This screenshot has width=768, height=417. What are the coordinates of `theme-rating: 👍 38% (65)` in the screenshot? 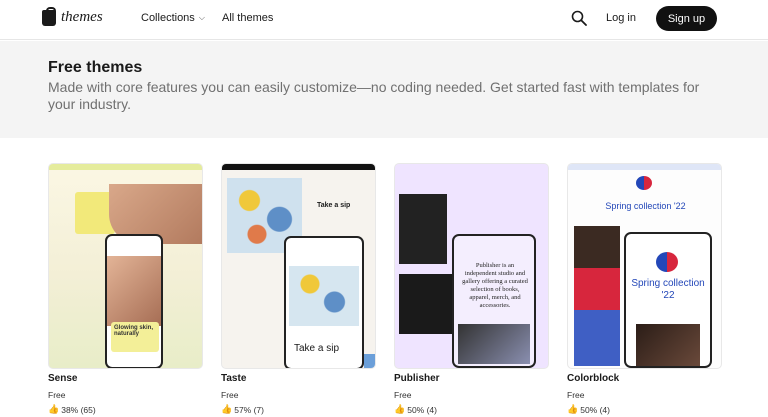 It's located at (72, 409).